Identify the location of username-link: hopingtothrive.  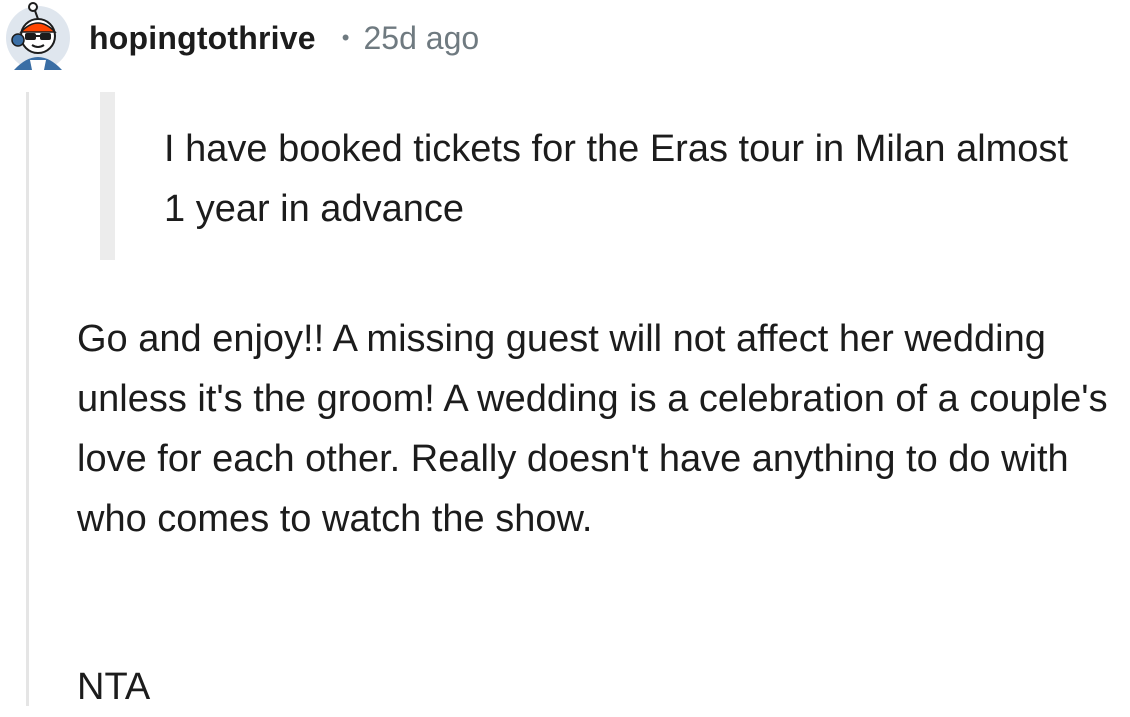
(202, 38).